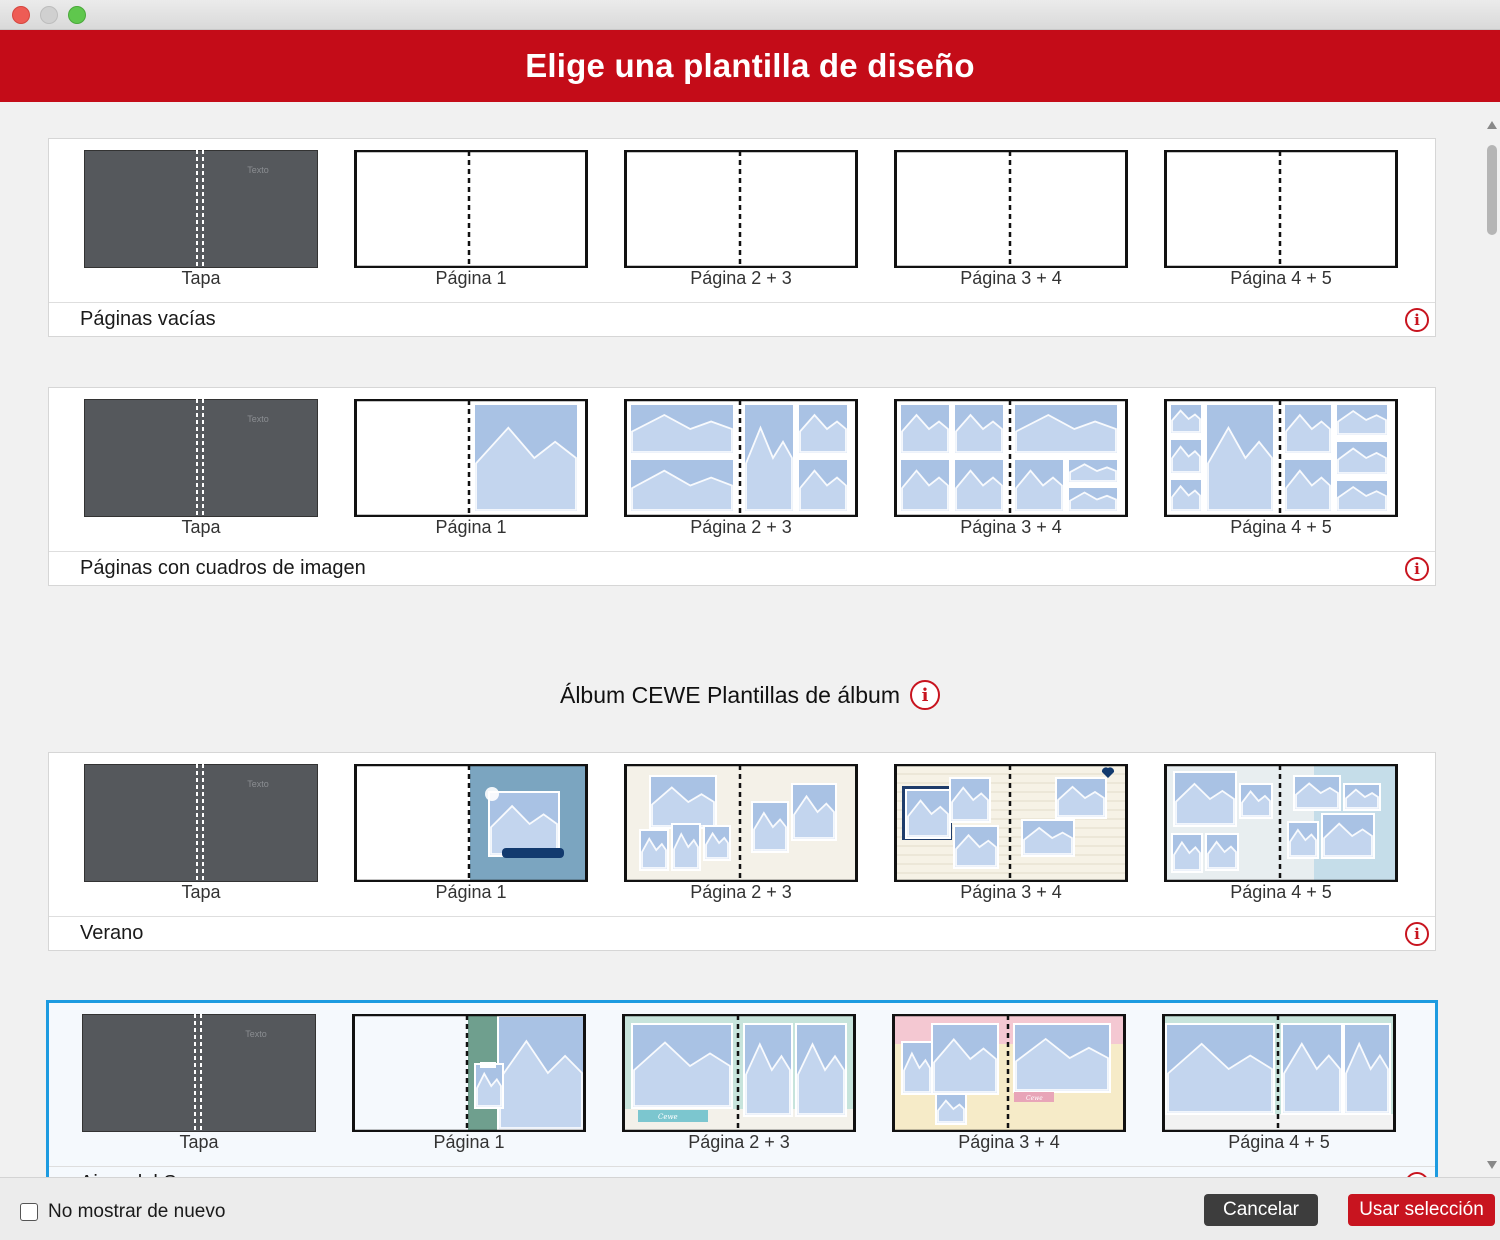 The height and width of the screenshot is (1240, 1500). I want to click on cancel-button: Cancelar, so click(1261, 1210).